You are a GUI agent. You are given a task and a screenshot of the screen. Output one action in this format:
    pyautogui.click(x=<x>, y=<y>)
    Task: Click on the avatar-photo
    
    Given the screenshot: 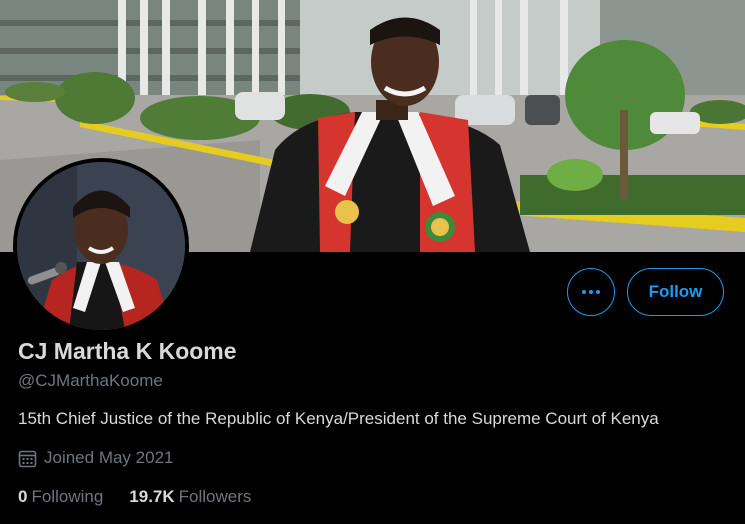 What is the action you would take?
    pyautogui.click(x=101, y=246)
    